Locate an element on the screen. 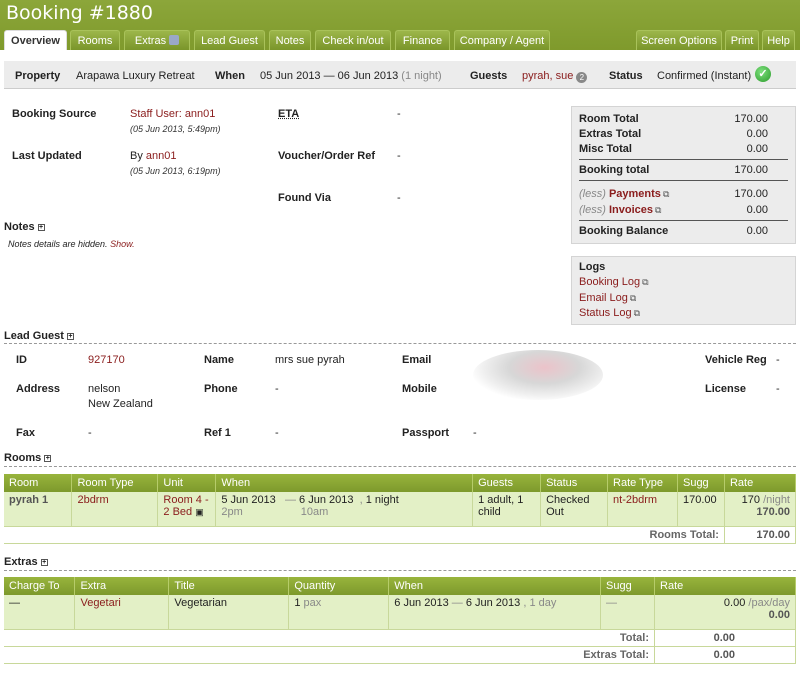  notes-hidden-message: Notes details are hidden. Show. is located at coordinates (71, 244).